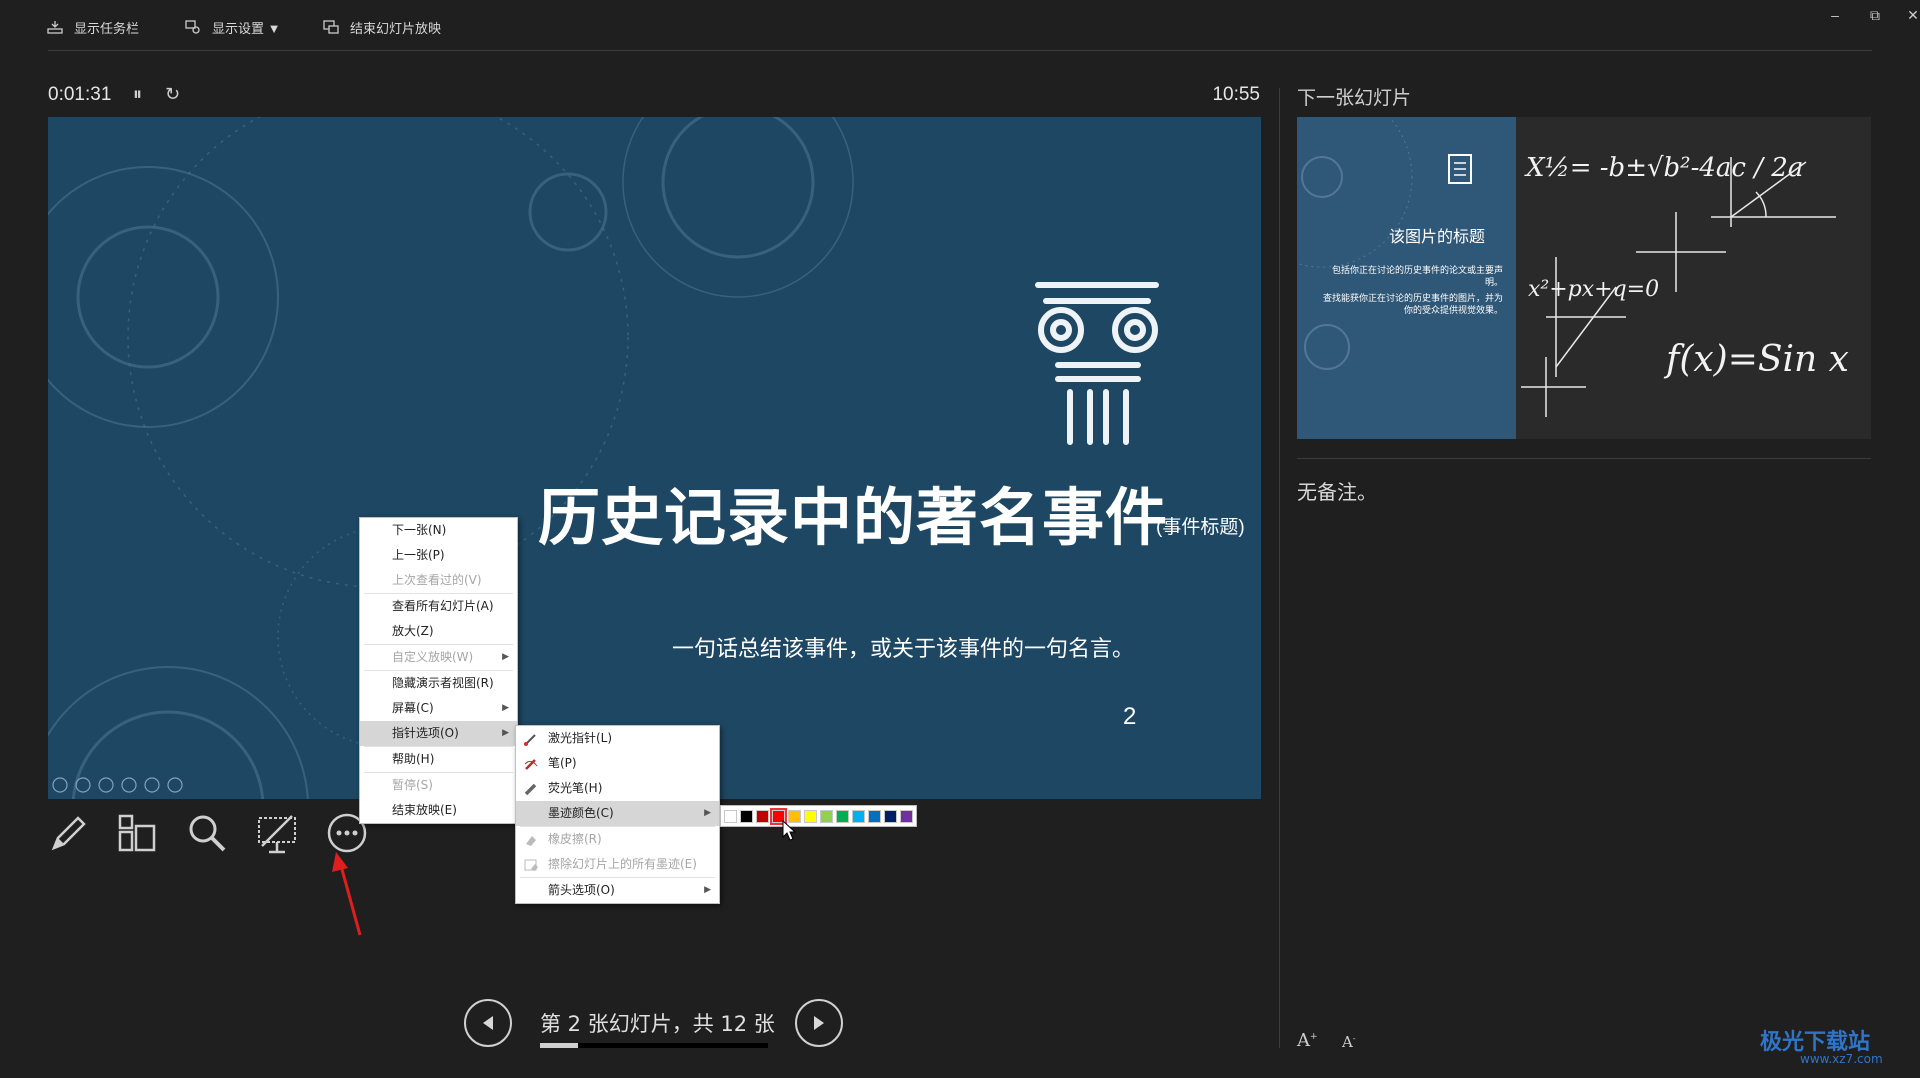 This screenshot has height=1078, width=1920. What do you see at coordinates (69, 833) in the screenshot?
I see `pen-tool-icon` at bounding box center [69, 833].